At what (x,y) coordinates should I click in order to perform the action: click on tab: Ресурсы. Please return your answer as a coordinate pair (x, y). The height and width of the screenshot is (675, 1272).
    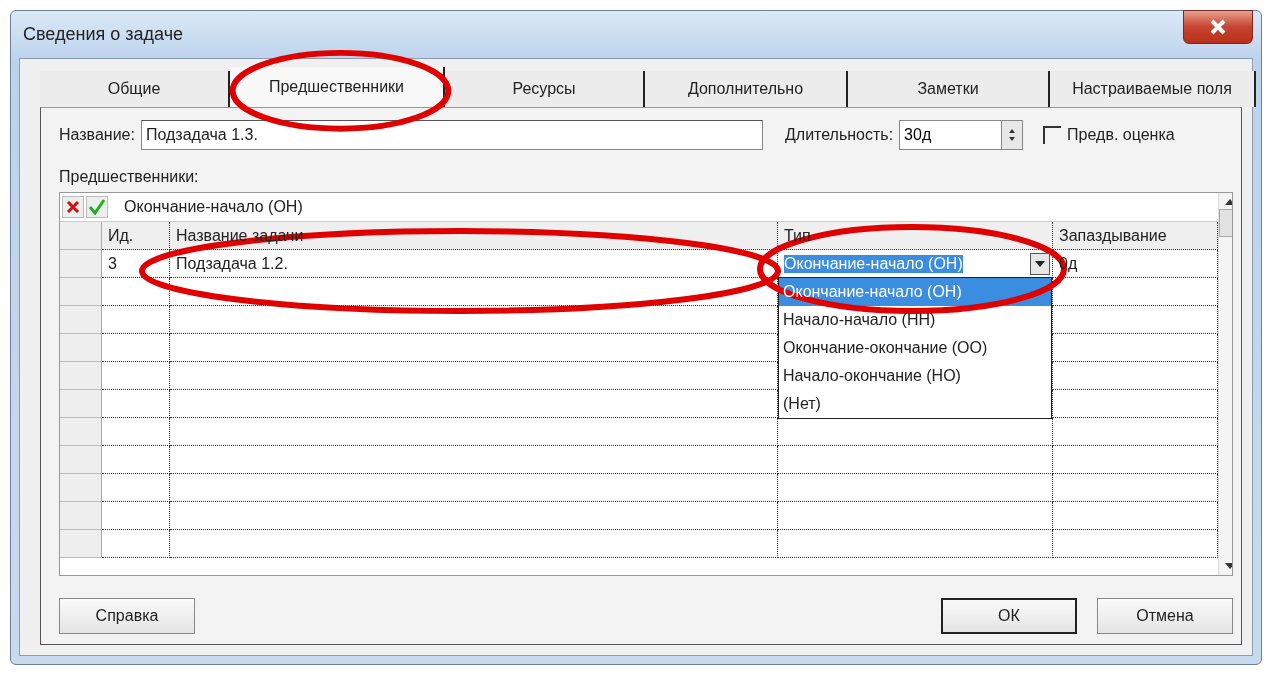
    Looking at the image, I should click on (545, 89).